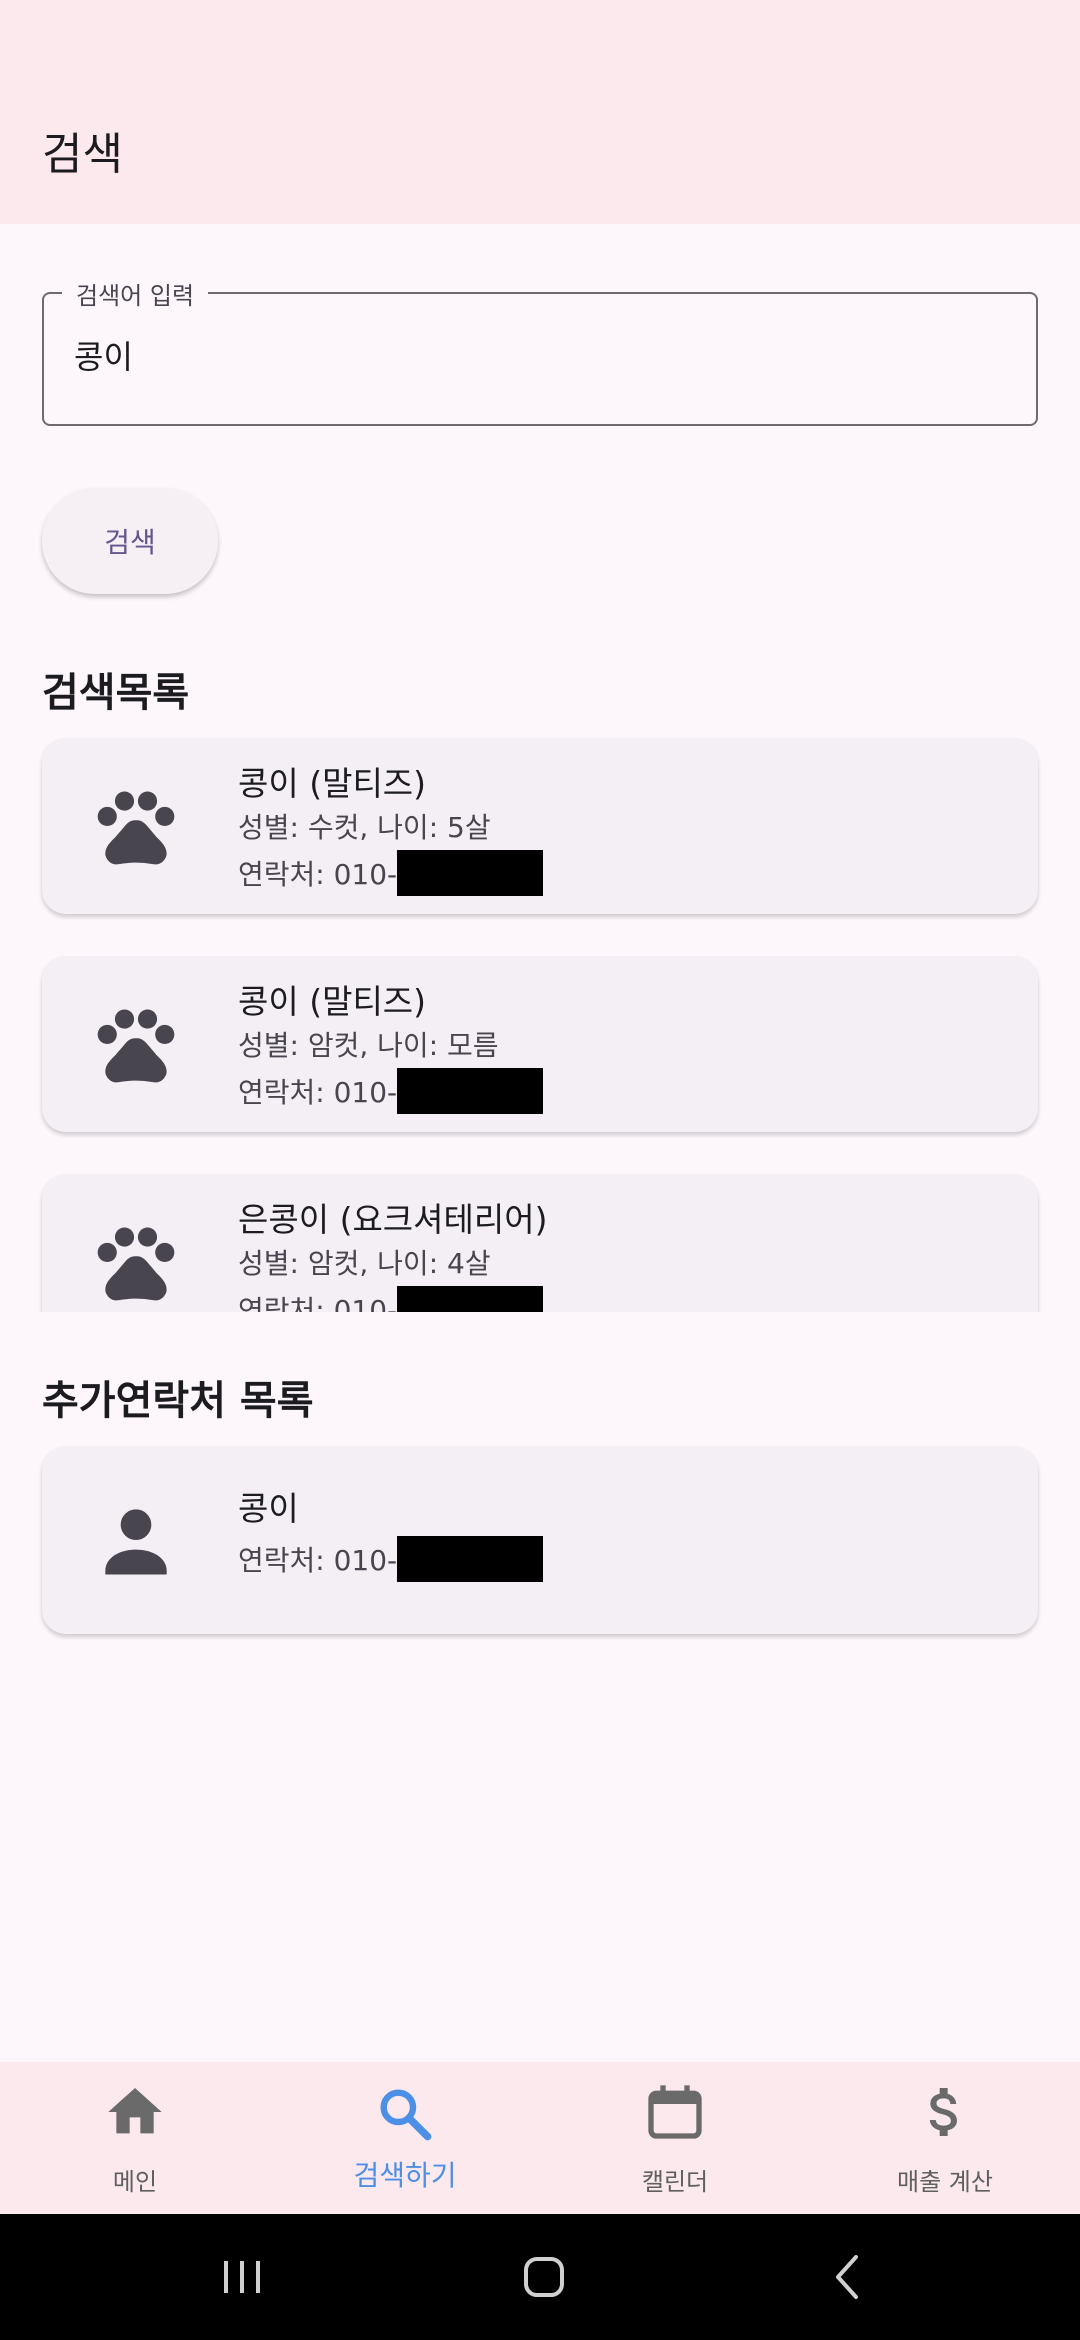  What do you see at coordinates (540, 1243) in the screenshot?
I see `result-card: 은콩이 (요크셔테리어) 성별: 암컷, 나이: 4살 연락처: 010-` at bounding box center [540, 1243].